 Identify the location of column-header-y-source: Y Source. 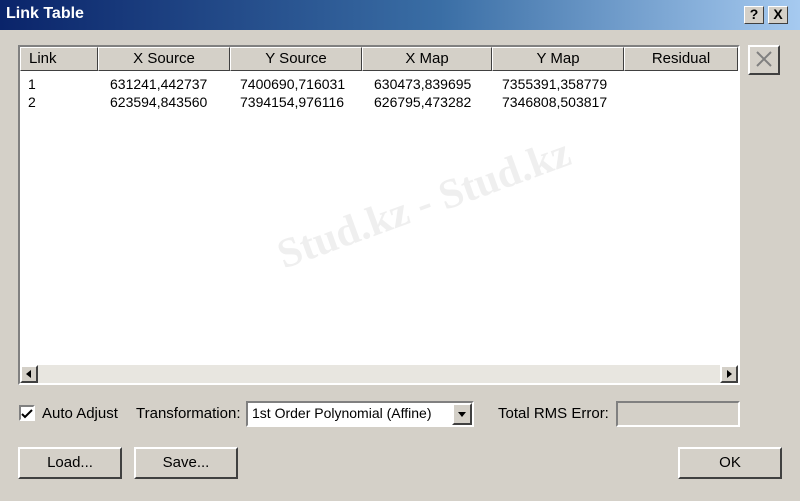
(296, 59).